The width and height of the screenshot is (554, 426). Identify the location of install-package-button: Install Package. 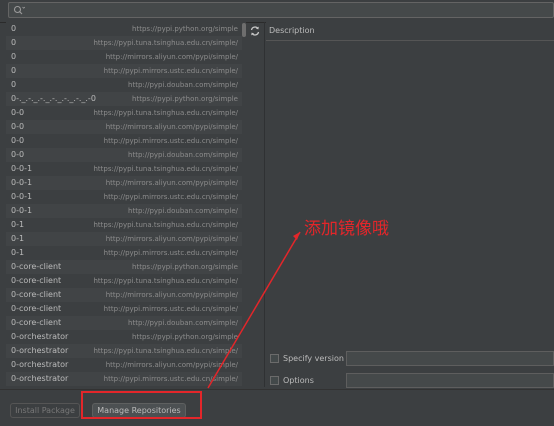
(45, 410).